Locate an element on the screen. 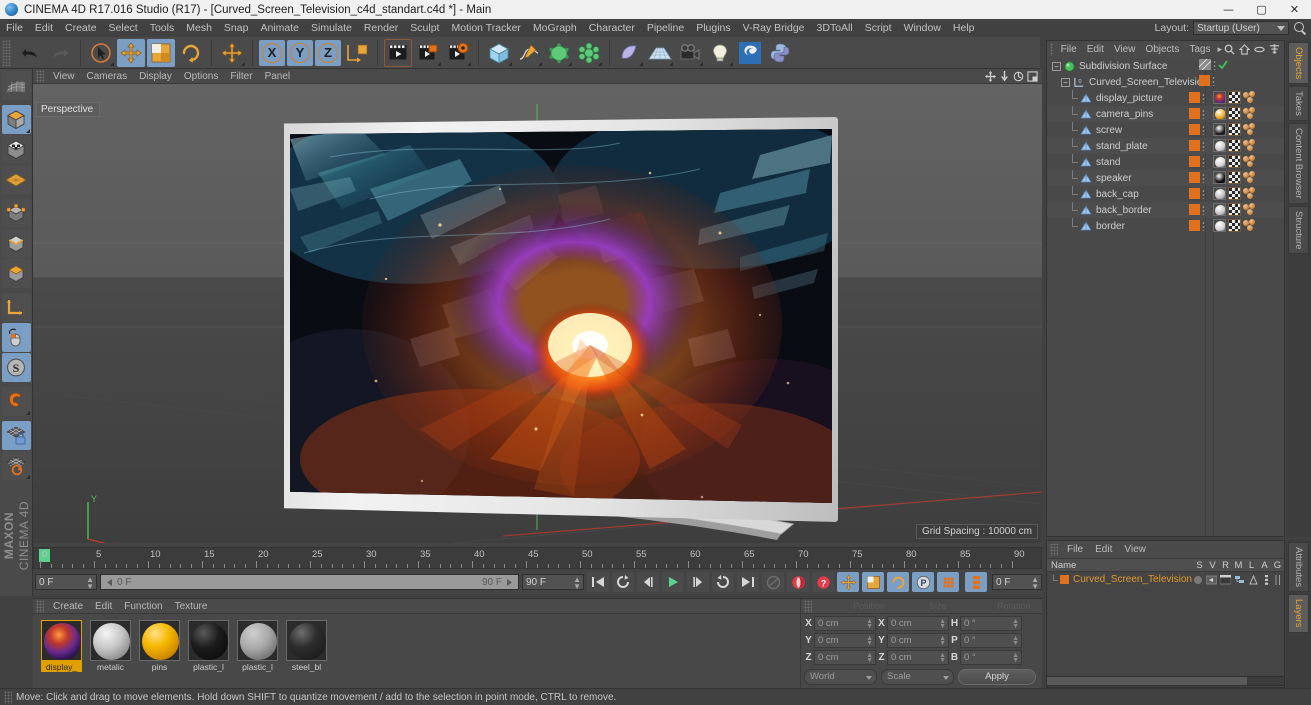 The image size is (1311, 705). undo-button is located at coordinates (30, 52).